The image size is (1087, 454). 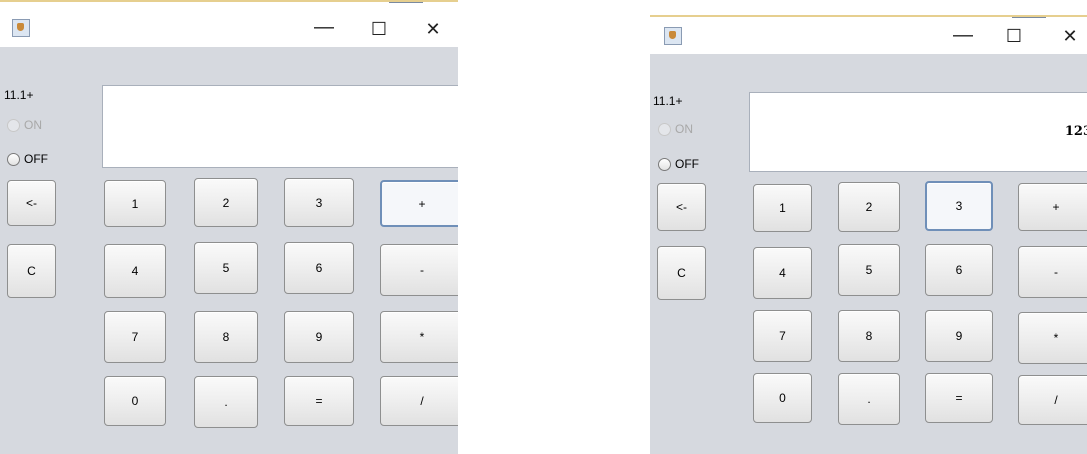 I want to click on display-field: 123, so click(x=918, y=132).